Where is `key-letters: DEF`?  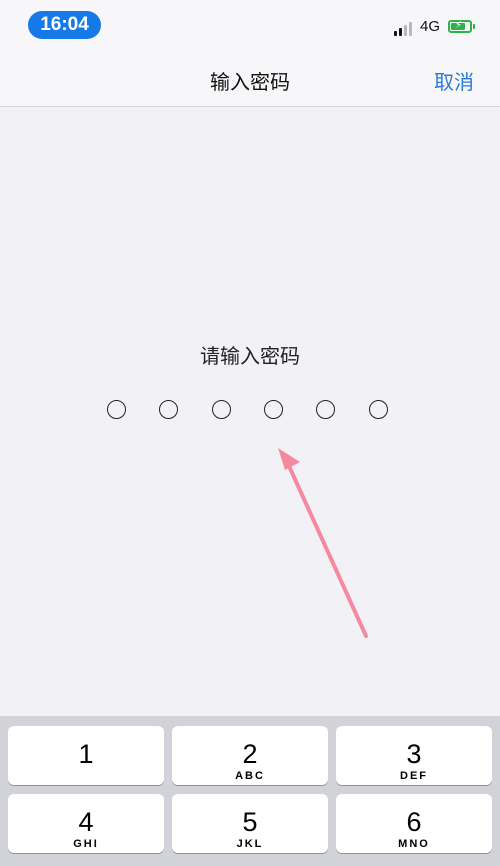 key-letters: DEF is located at coordinates (414, 776).